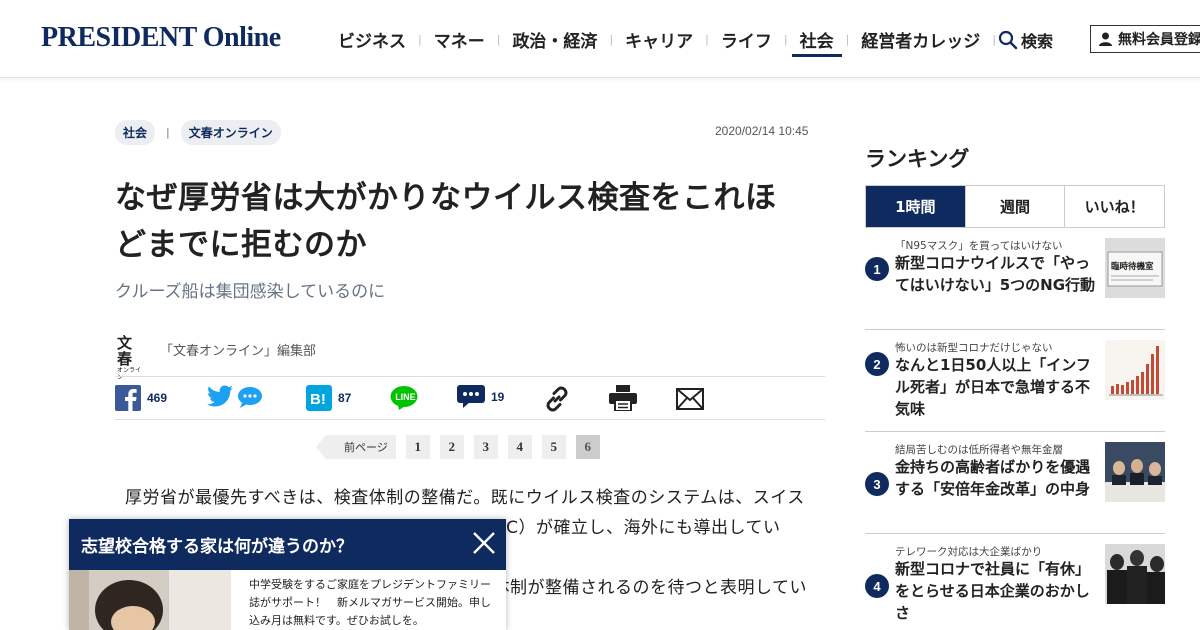 This screenshot has width=1200, height=630. I want to click on print-icon, so click(623, 398).